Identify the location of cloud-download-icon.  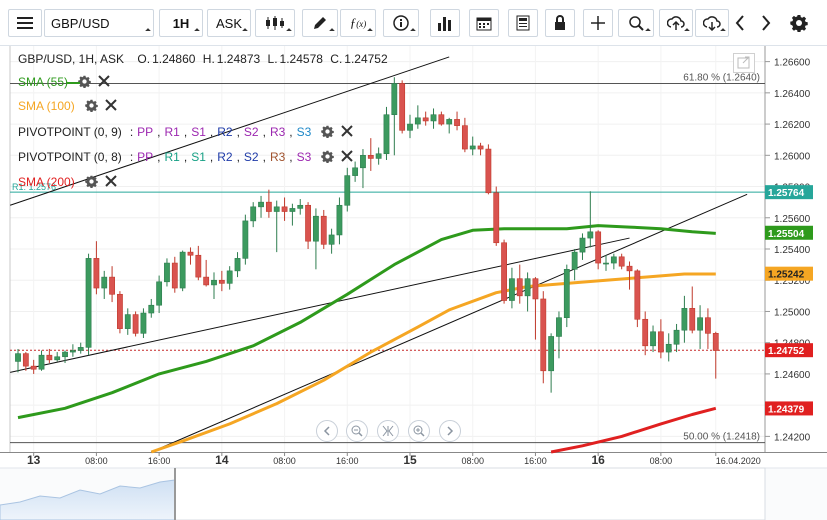
(712, 23).